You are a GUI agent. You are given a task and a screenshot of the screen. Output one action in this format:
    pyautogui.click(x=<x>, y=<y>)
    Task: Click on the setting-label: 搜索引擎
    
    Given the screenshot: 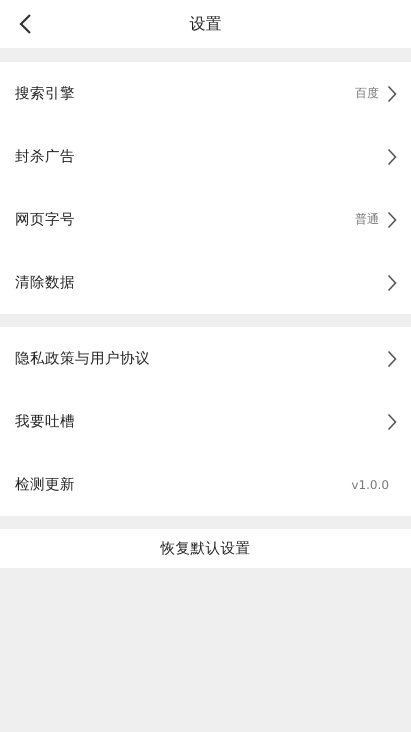 What is the action you would take?
    pyautogui.click(x=185, y=93)
    